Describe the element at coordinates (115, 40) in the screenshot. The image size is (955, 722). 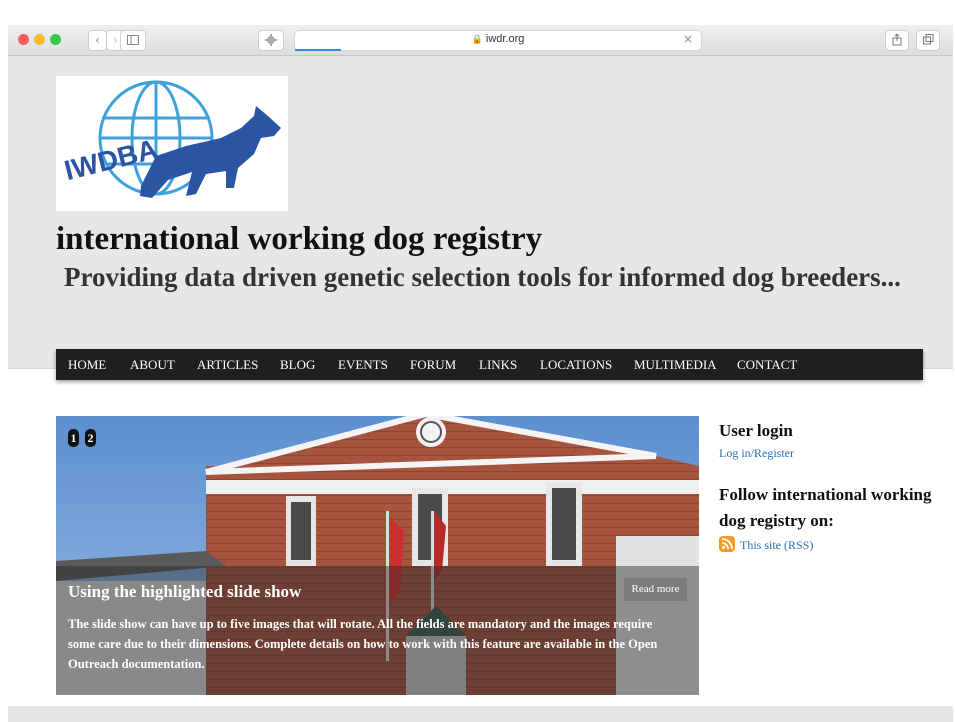
I see `chevron-right-icon: ›` at that location.